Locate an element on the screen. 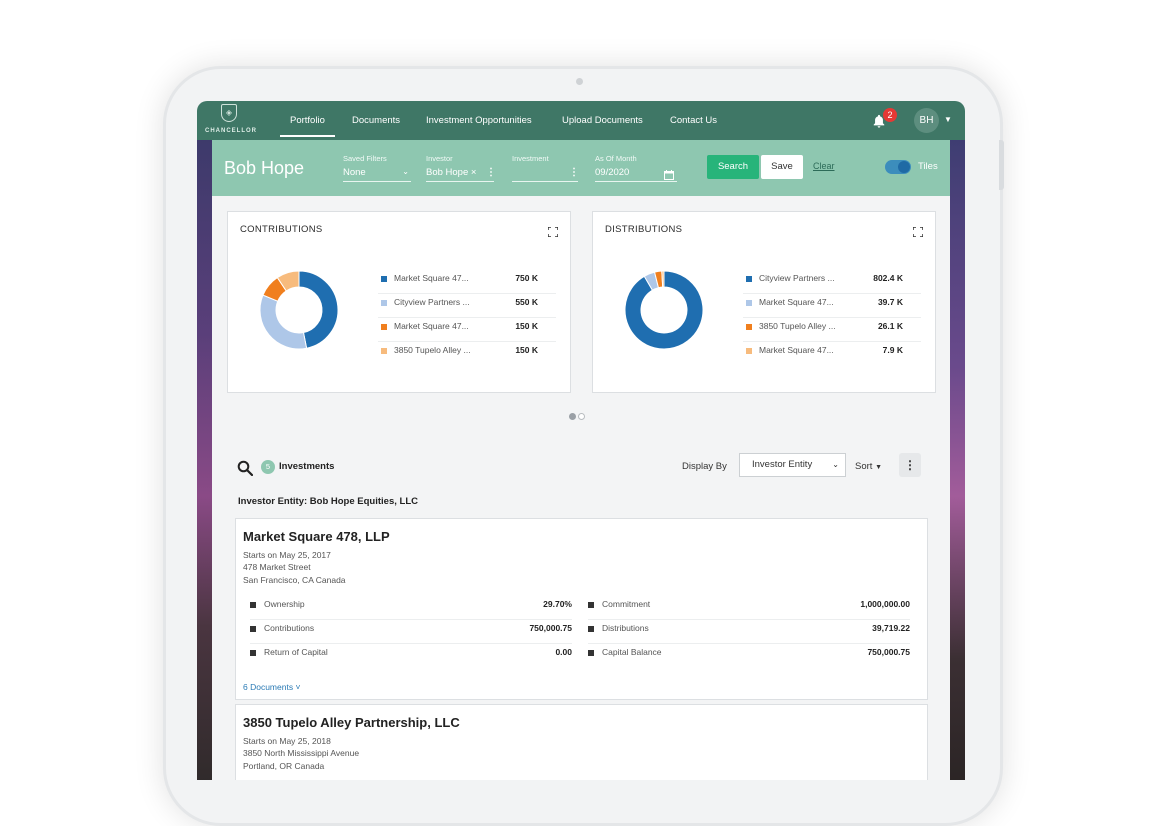 This screenshot has width=1170, height=826. search-icon is located at coordinates (245, 468).